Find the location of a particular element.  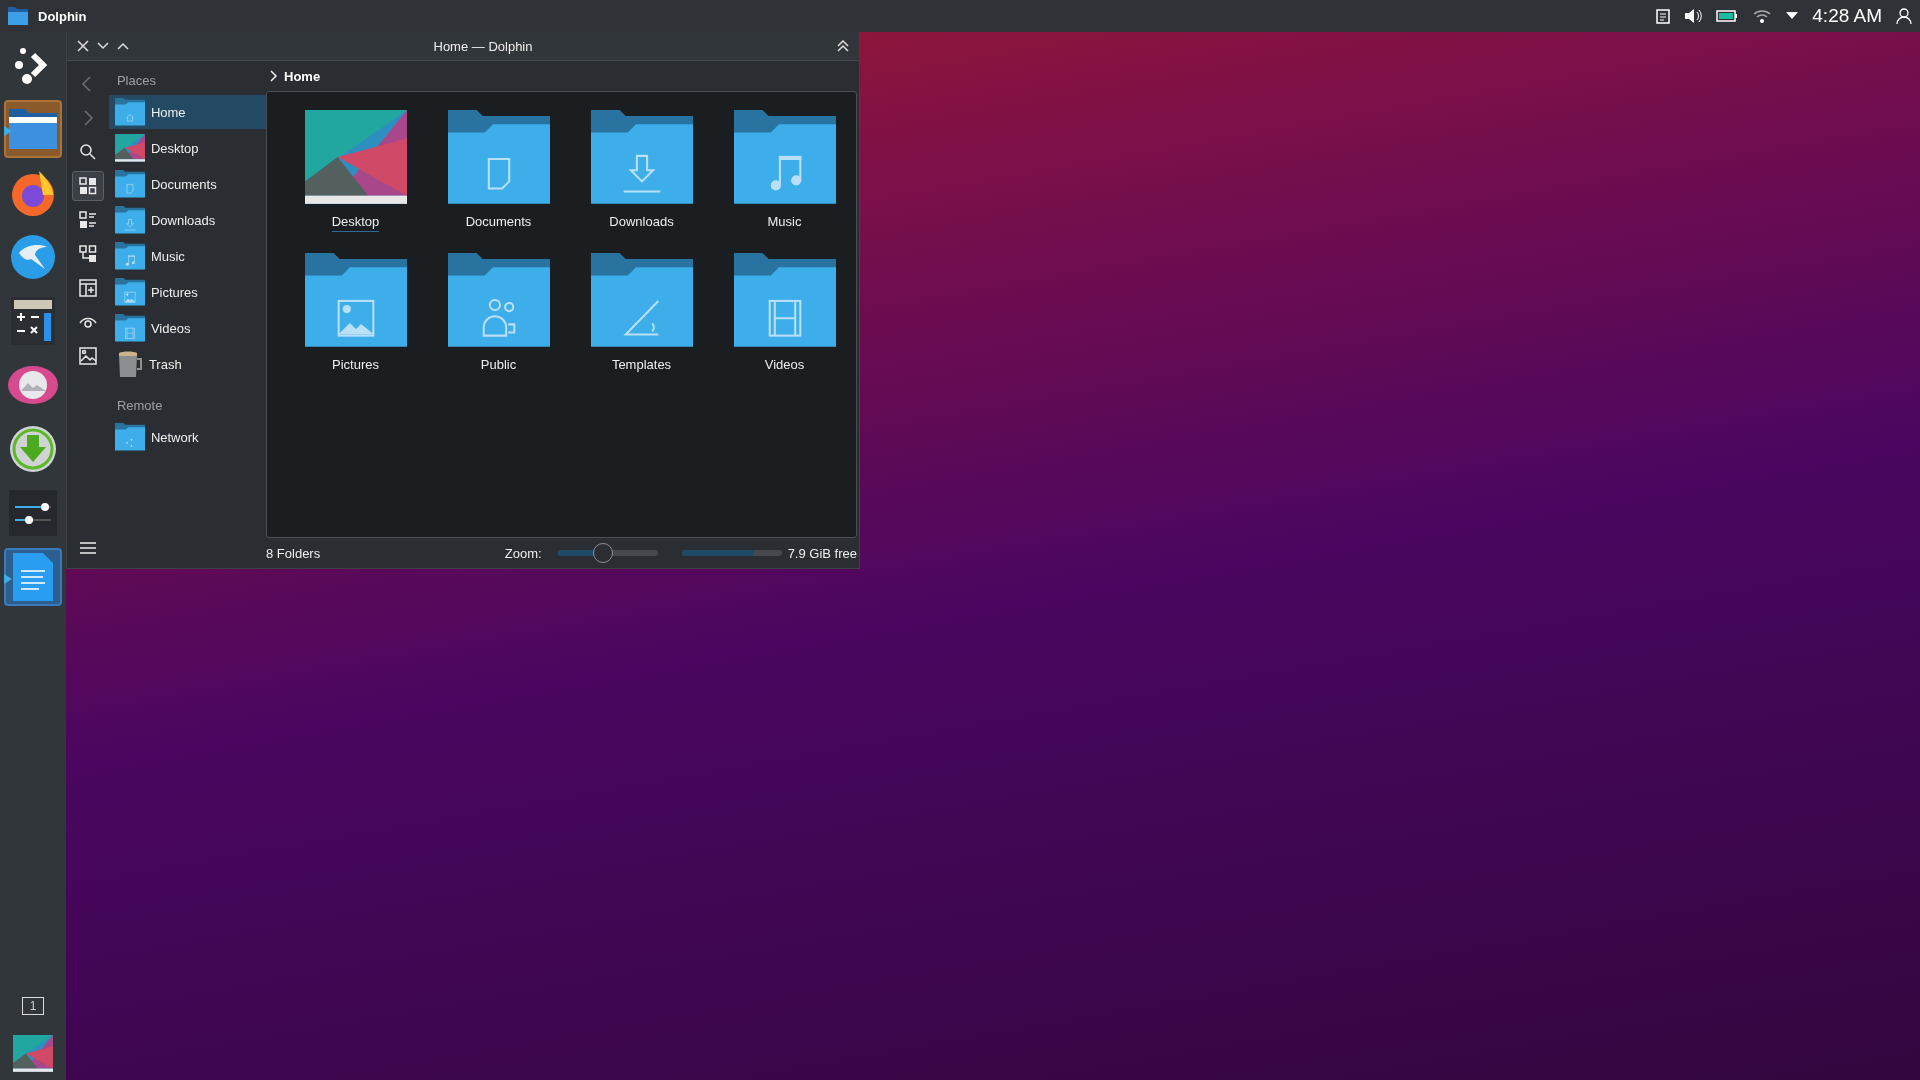

toolbar-button is located at coordinates (87, 186).